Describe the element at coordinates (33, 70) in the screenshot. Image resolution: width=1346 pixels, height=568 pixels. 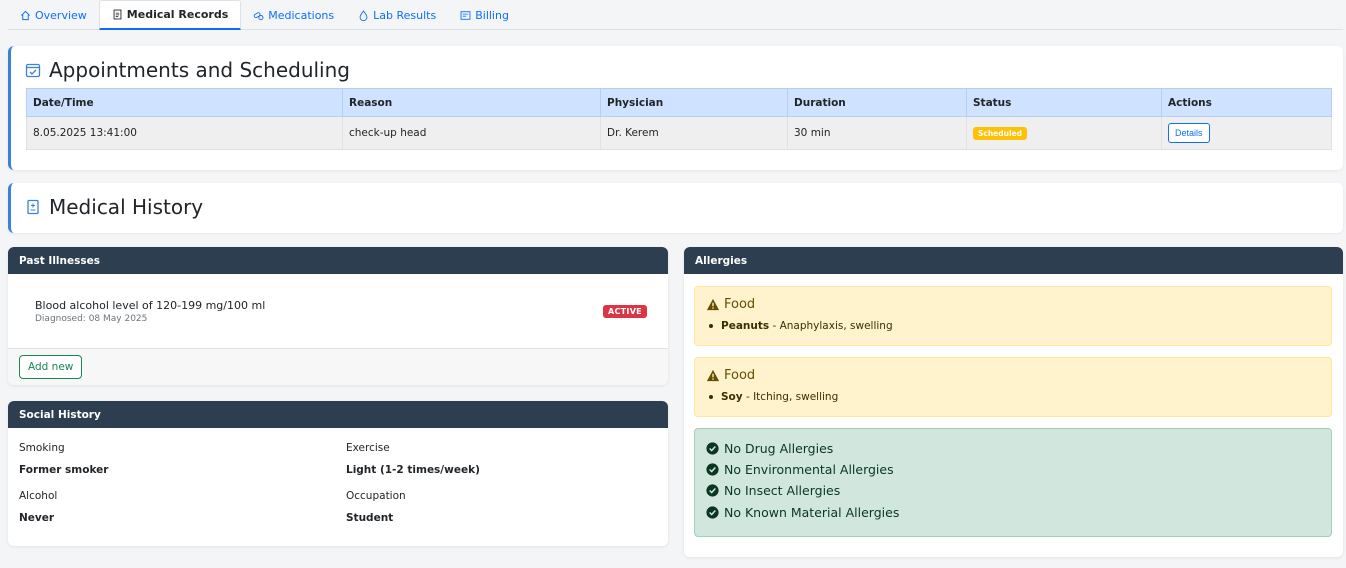
I see `calendar-check-icon` at that location.